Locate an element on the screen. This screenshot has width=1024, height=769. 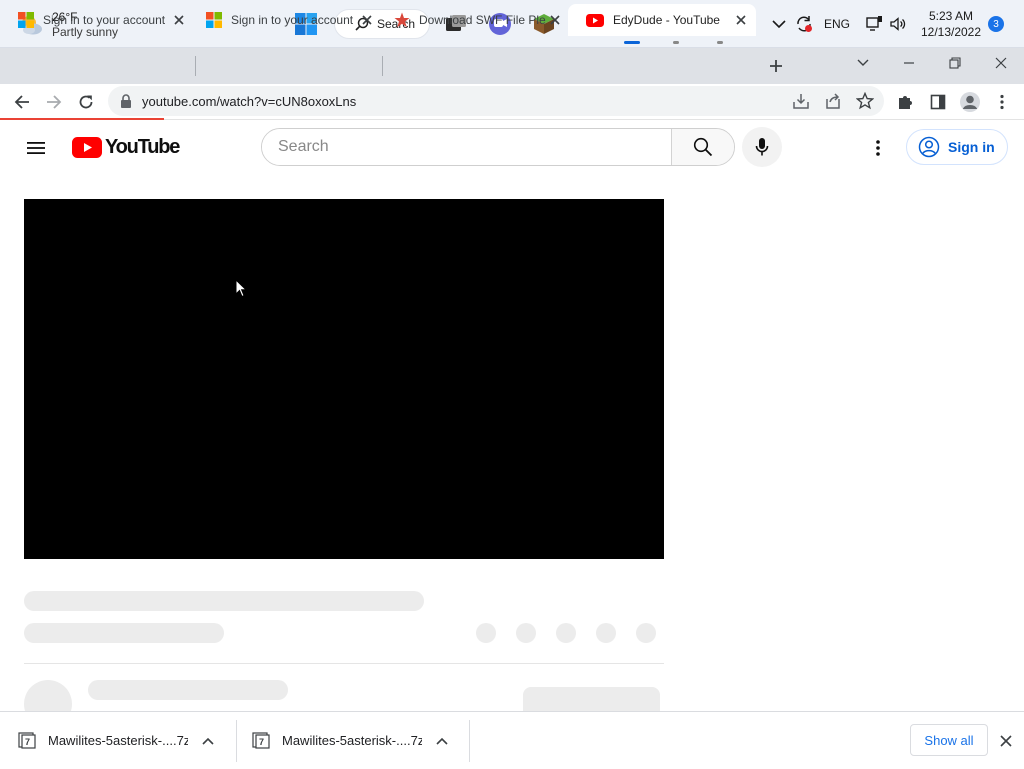
search-icon is located at coordinates (703, 147).